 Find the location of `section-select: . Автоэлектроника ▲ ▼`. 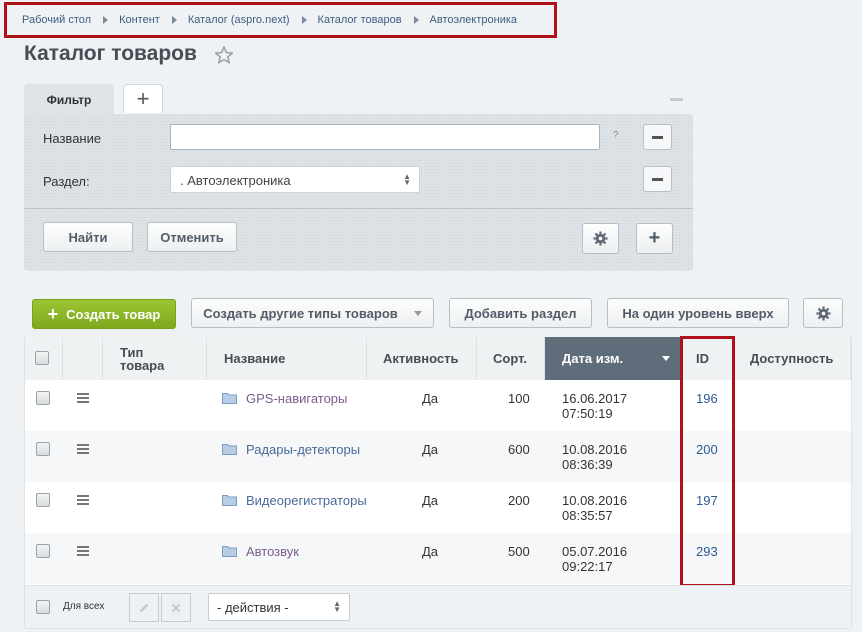

section-select: . Автоэлектроника ▲ ▼ is located at coordinates (295, 179).